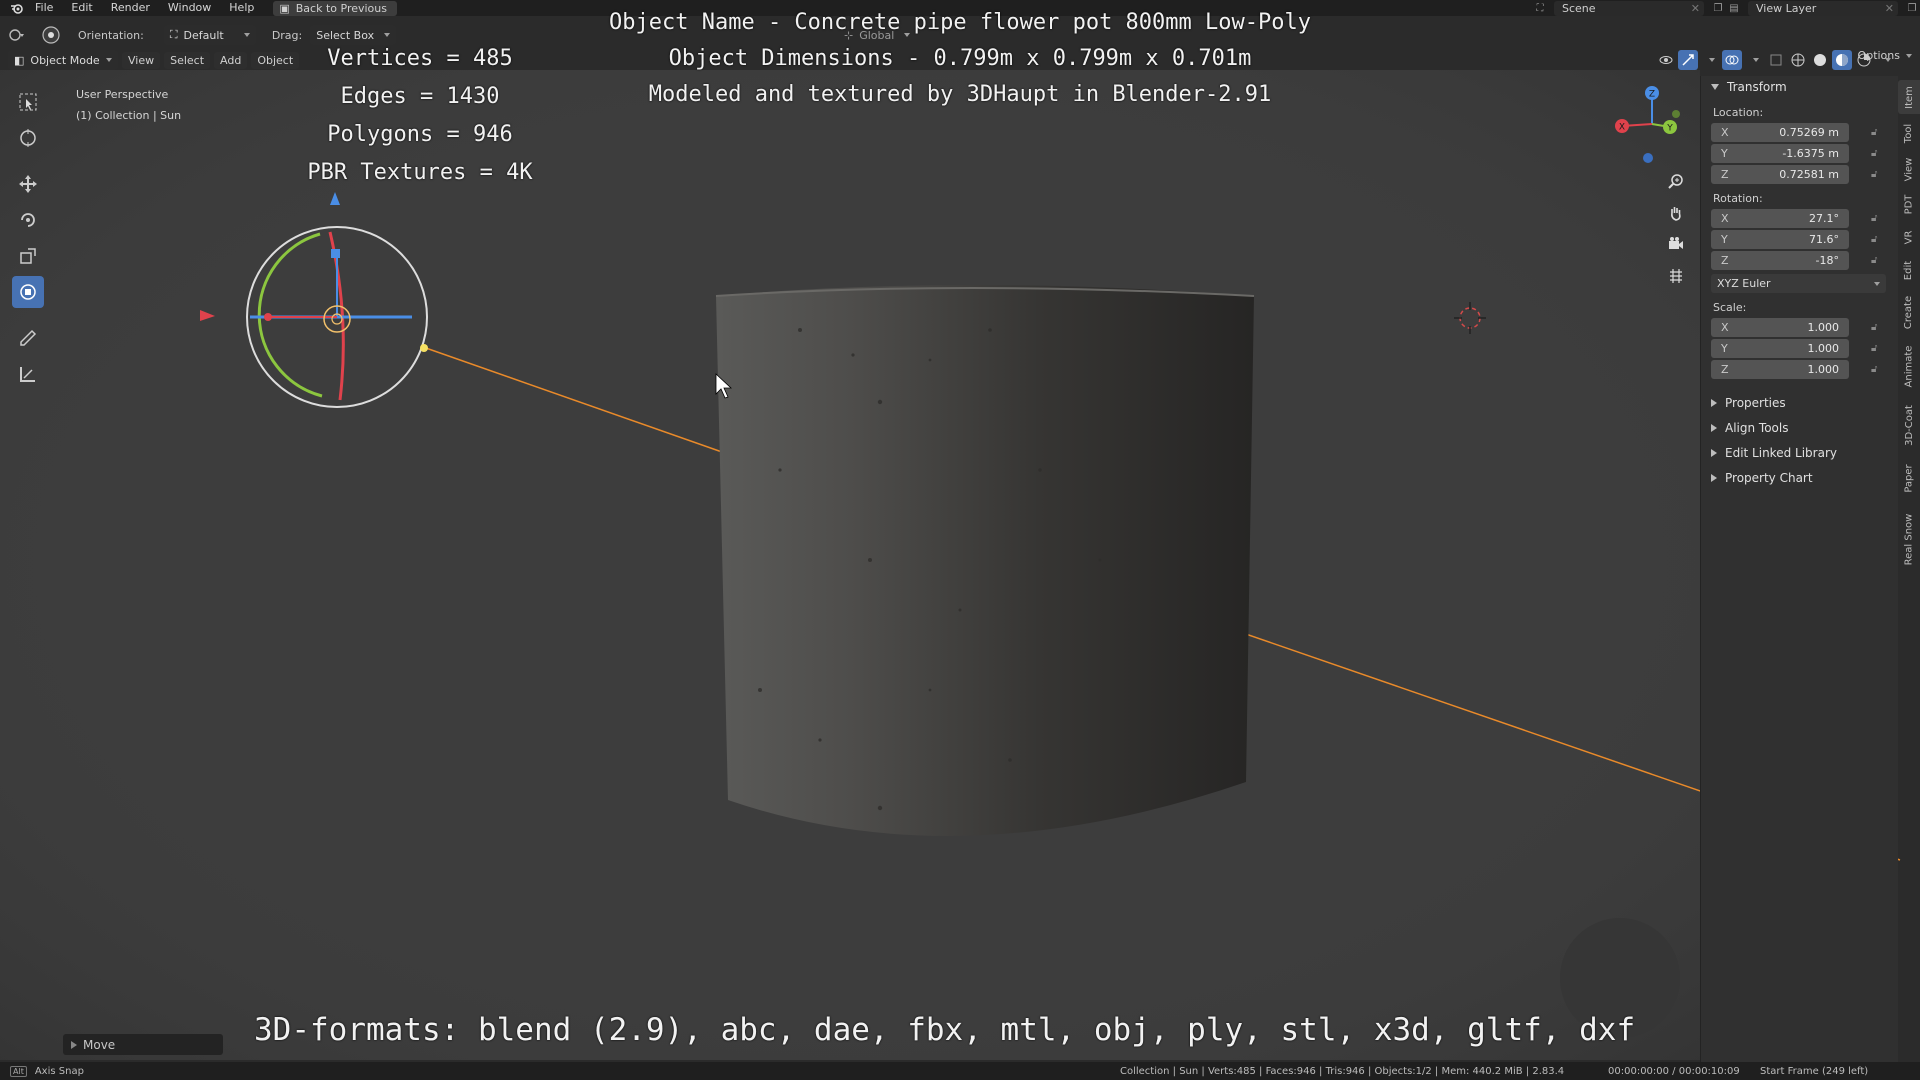 This screenshot has height=1080, width=1920. I want to click on select-box-icon, so click(28, 102).